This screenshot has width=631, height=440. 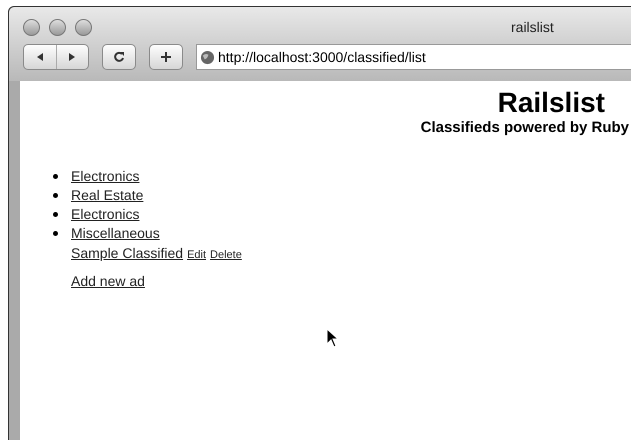 I want to click on edit-link: Edit, so click(x=196, y=255).